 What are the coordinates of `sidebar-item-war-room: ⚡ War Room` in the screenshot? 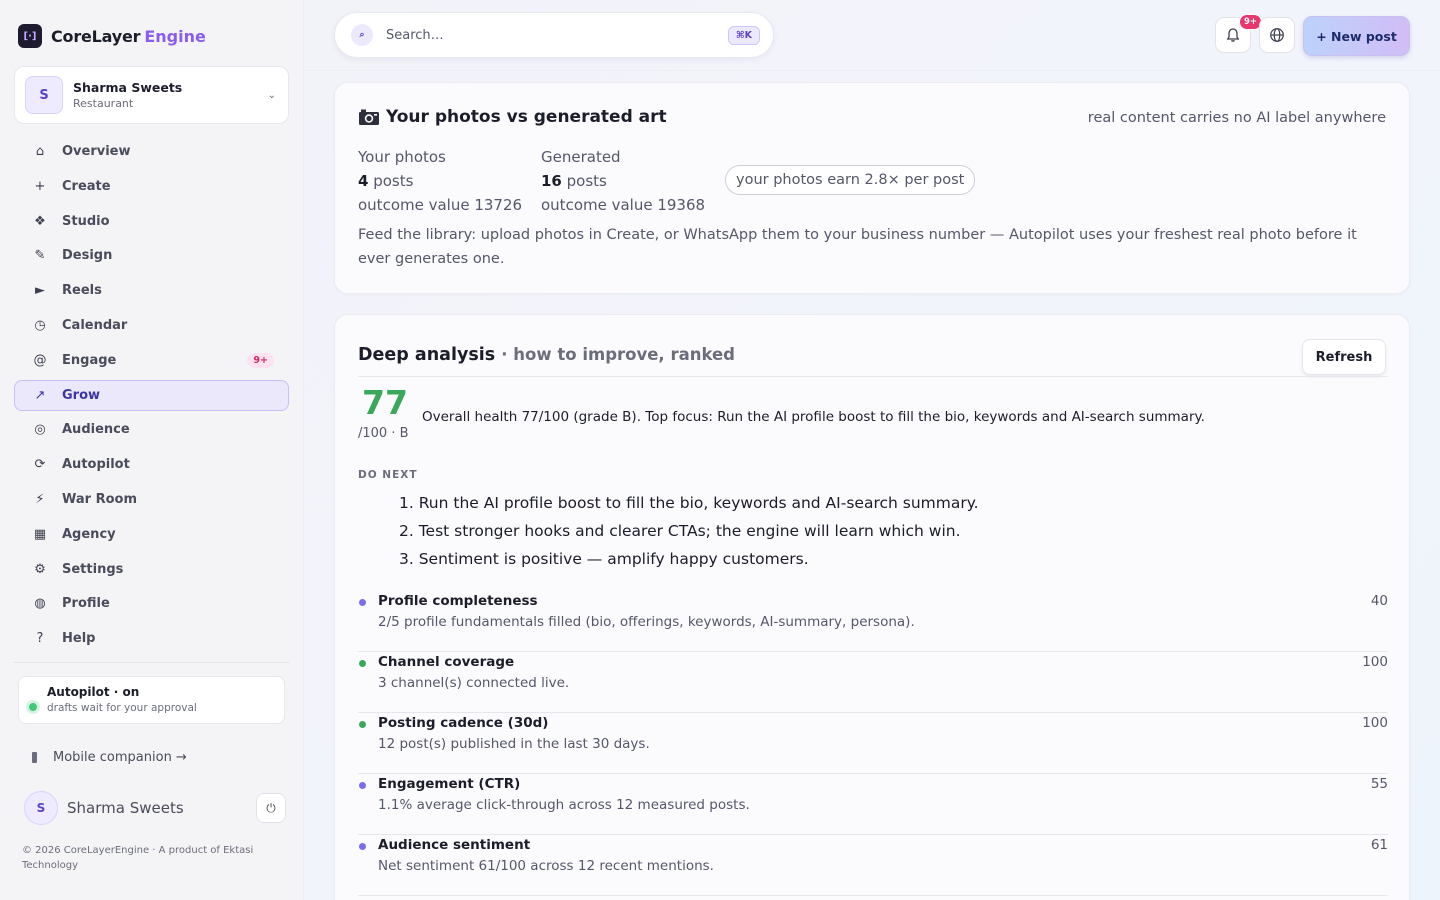 It's located at (151, 499).